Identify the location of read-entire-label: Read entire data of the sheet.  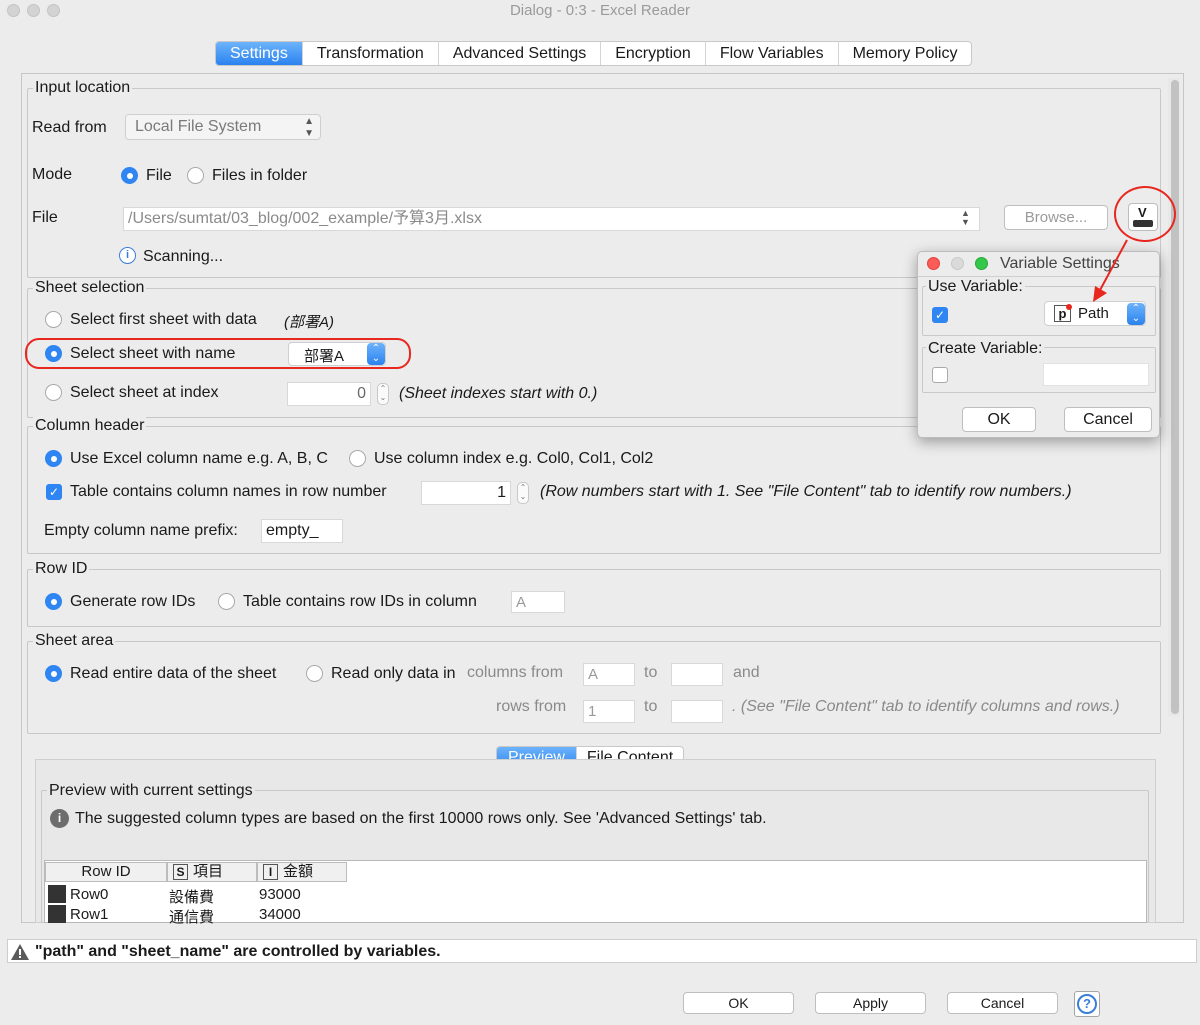
(173, 673).